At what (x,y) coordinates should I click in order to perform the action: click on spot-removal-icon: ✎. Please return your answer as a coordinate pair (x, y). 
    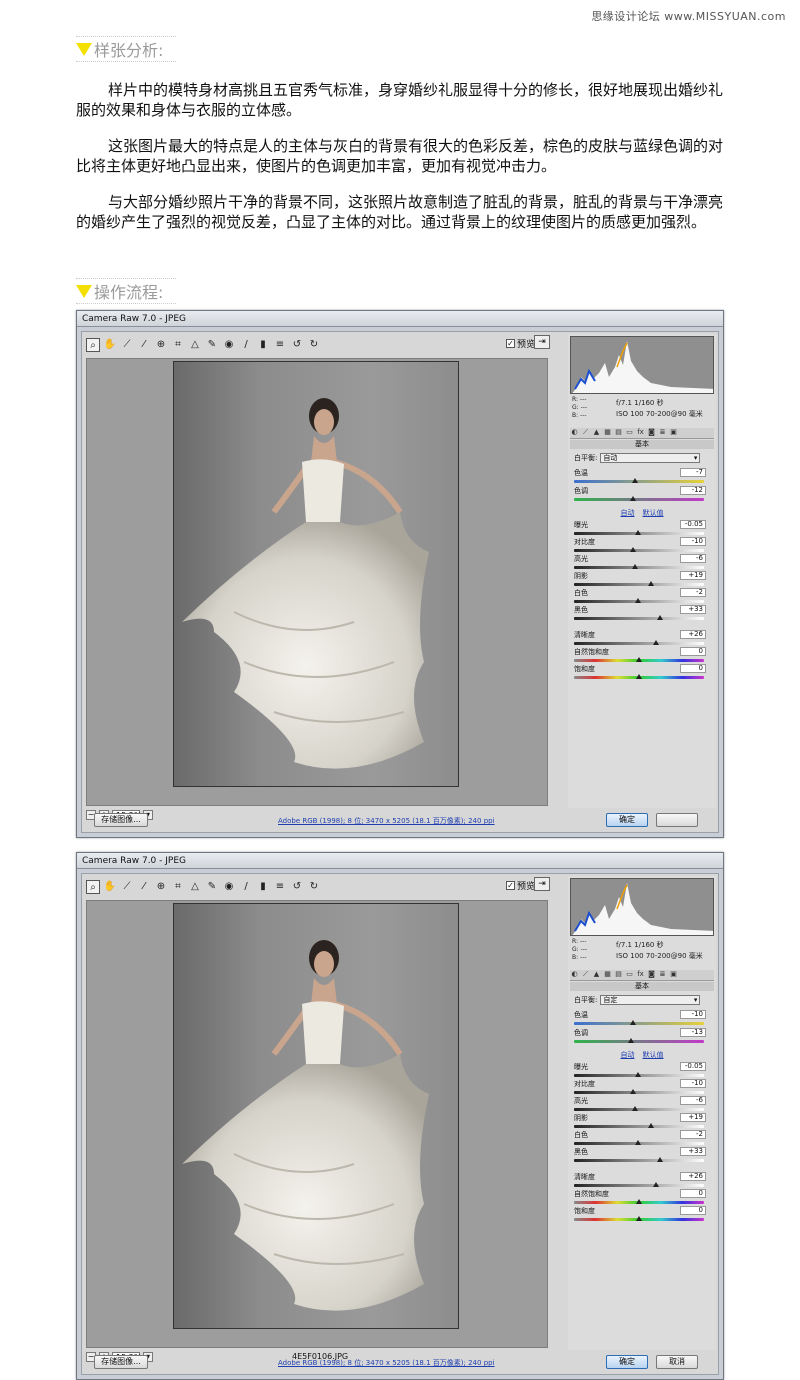
    Looking at the image, I should click on (212, 345).